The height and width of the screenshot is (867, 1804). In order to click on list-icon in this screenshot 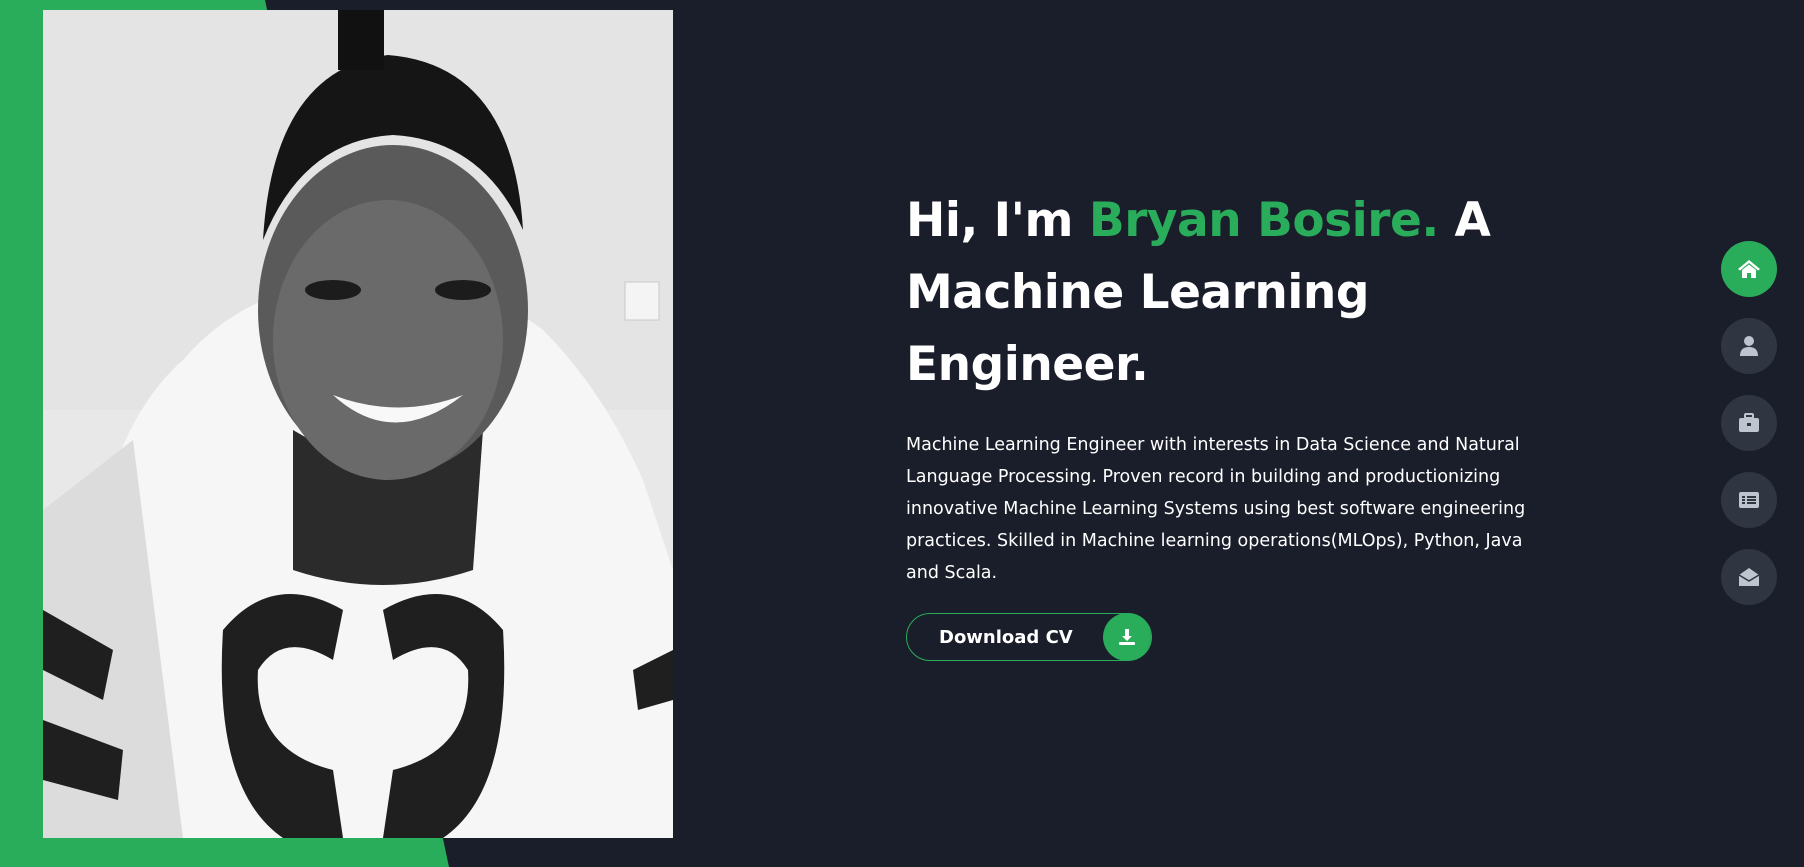, I will do `click(1749, 500)`.